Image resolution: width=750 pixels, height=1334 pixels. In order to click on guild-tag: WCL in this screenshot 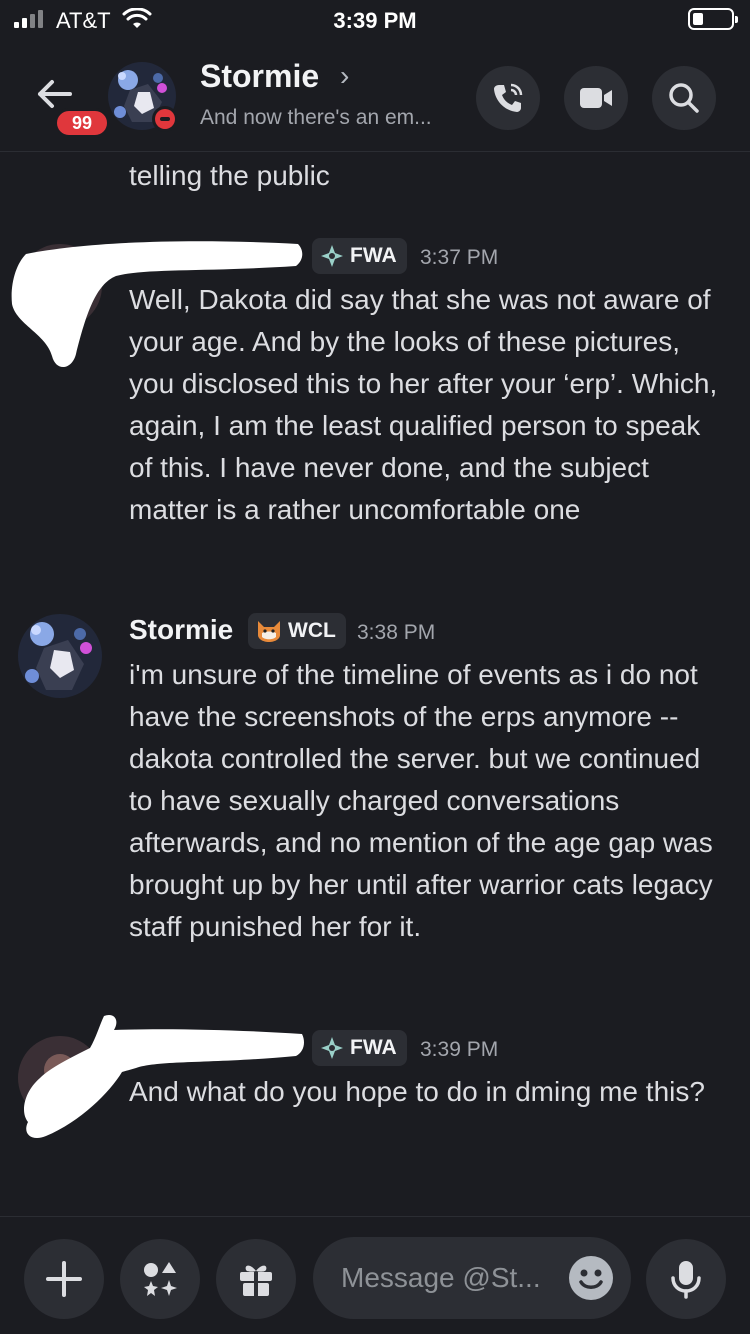, I will do `click(297, 631)`.